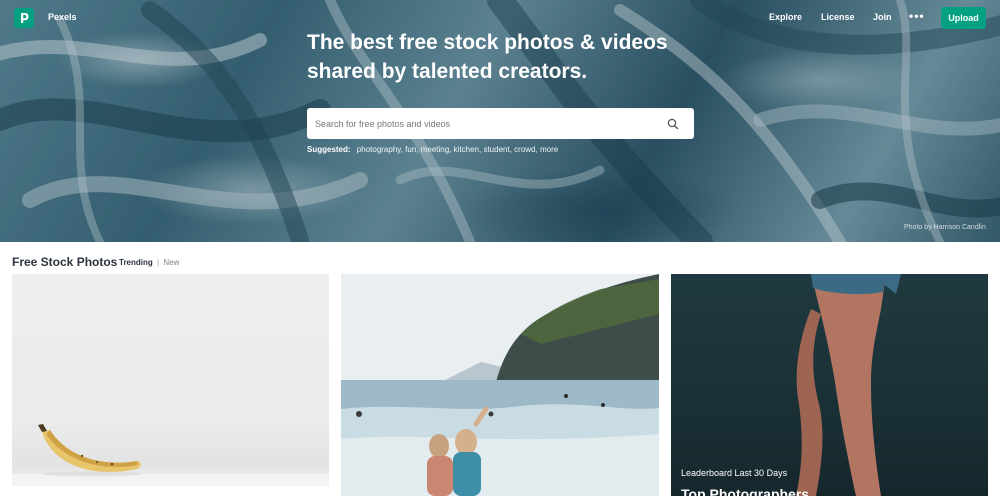 This screenshot has height=496, width=1000. Describe the element at coordinates (62, 17) in the screenshot. I see `brand-name: Pexels` at that location.